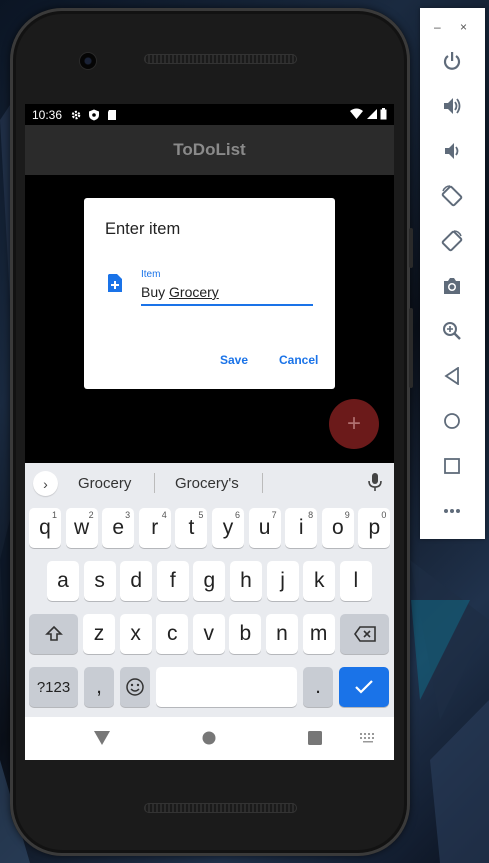 The width and height of the screenshot is (489, 863). Describe the element at coordinates (172, 581) in the screenshot. I see `key-f: f` at that location.